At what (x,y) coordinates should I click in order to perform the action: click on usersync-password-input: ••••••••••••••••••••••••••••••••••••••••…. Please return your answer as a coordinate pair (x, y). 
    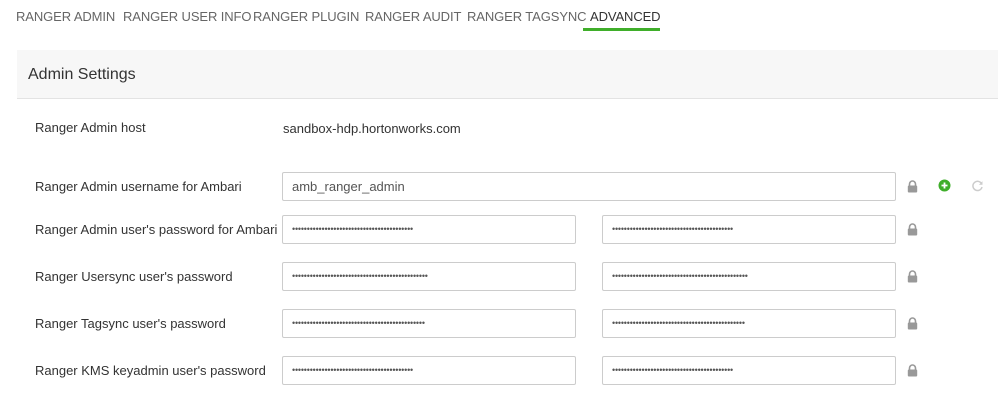
    Looking at the image, I should click on (429, 276).